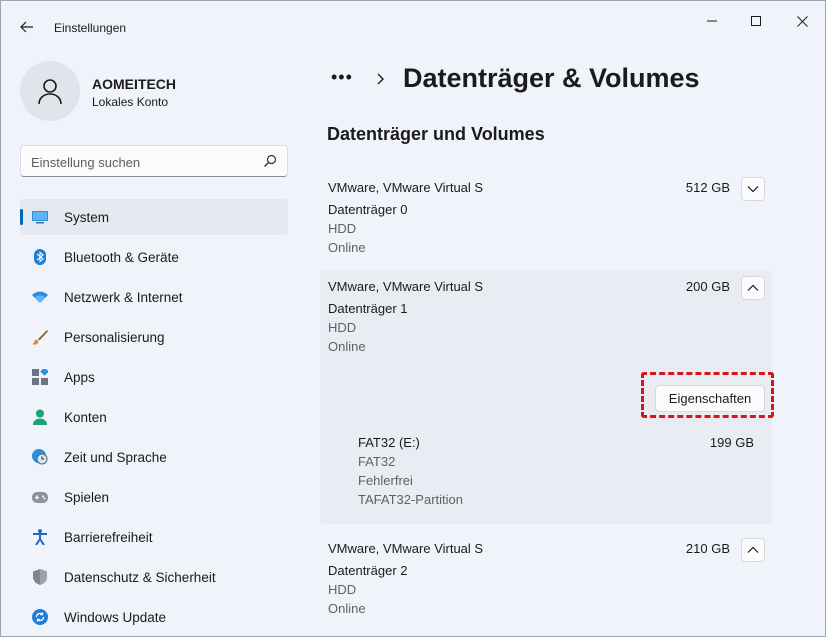 The width and height of the screenshot is (826, 637). What do you see at coordinates (114, 337) in the screenshot?
I see `sidebar-item-label: Personalisierung` at bounding box center [114, 337].